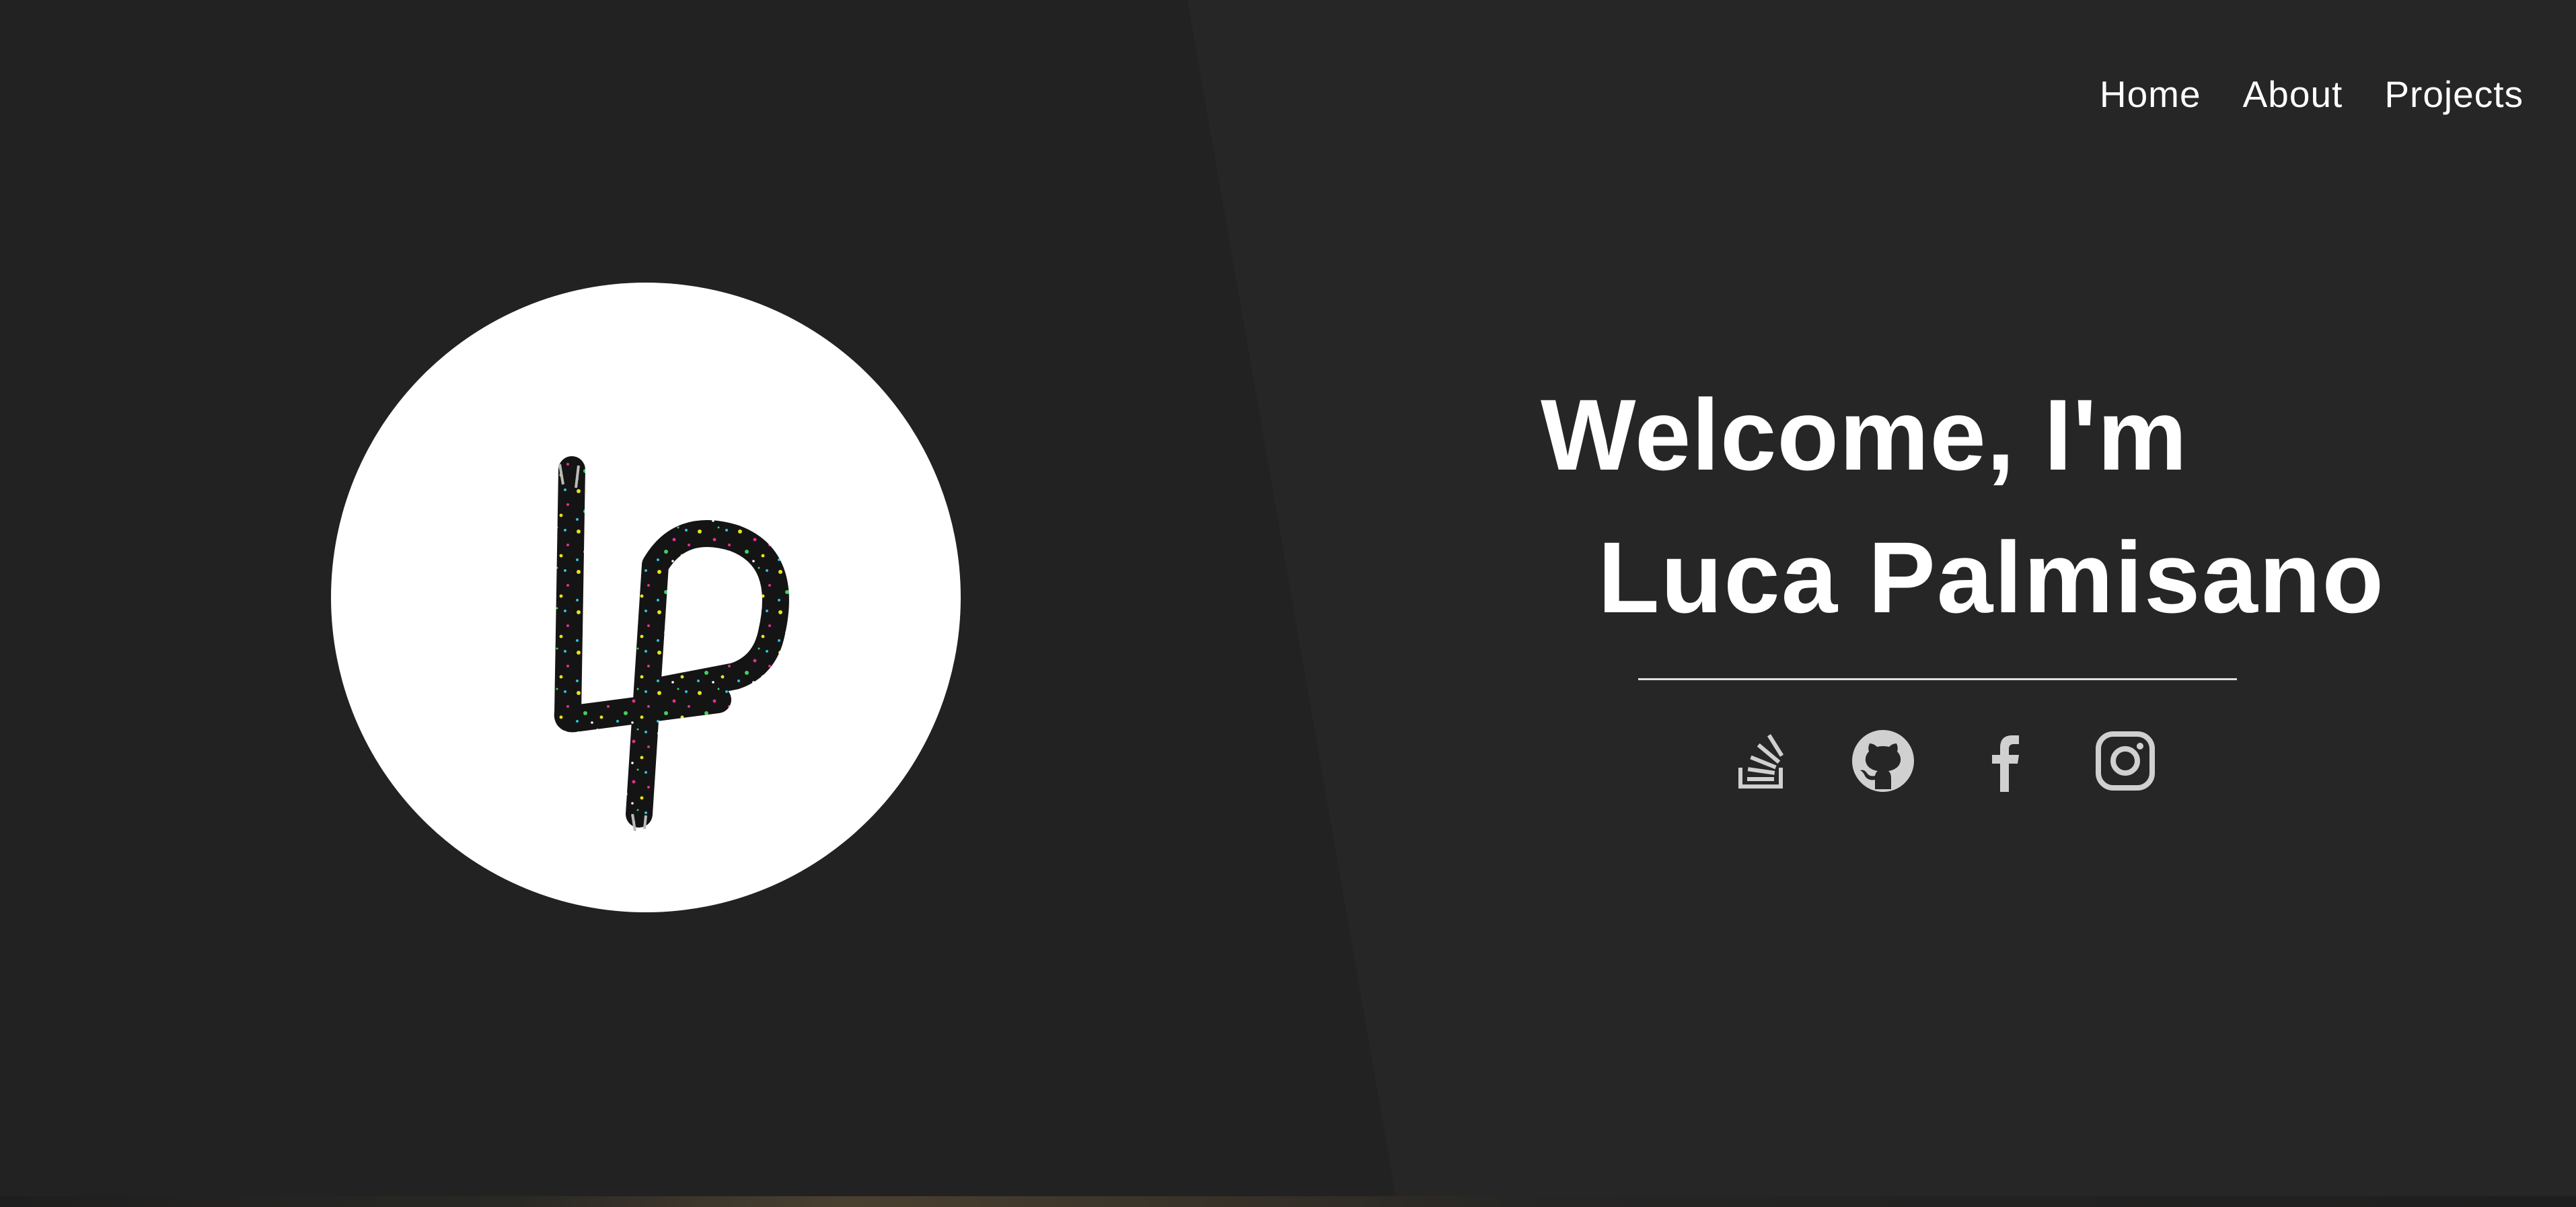 The width and height of the screenshot is (2576, 1207). What do you see at coordinates (2150, 94) in the screenshot?
I see `nav-home-link: Home` at bounding box center [2150, 94].